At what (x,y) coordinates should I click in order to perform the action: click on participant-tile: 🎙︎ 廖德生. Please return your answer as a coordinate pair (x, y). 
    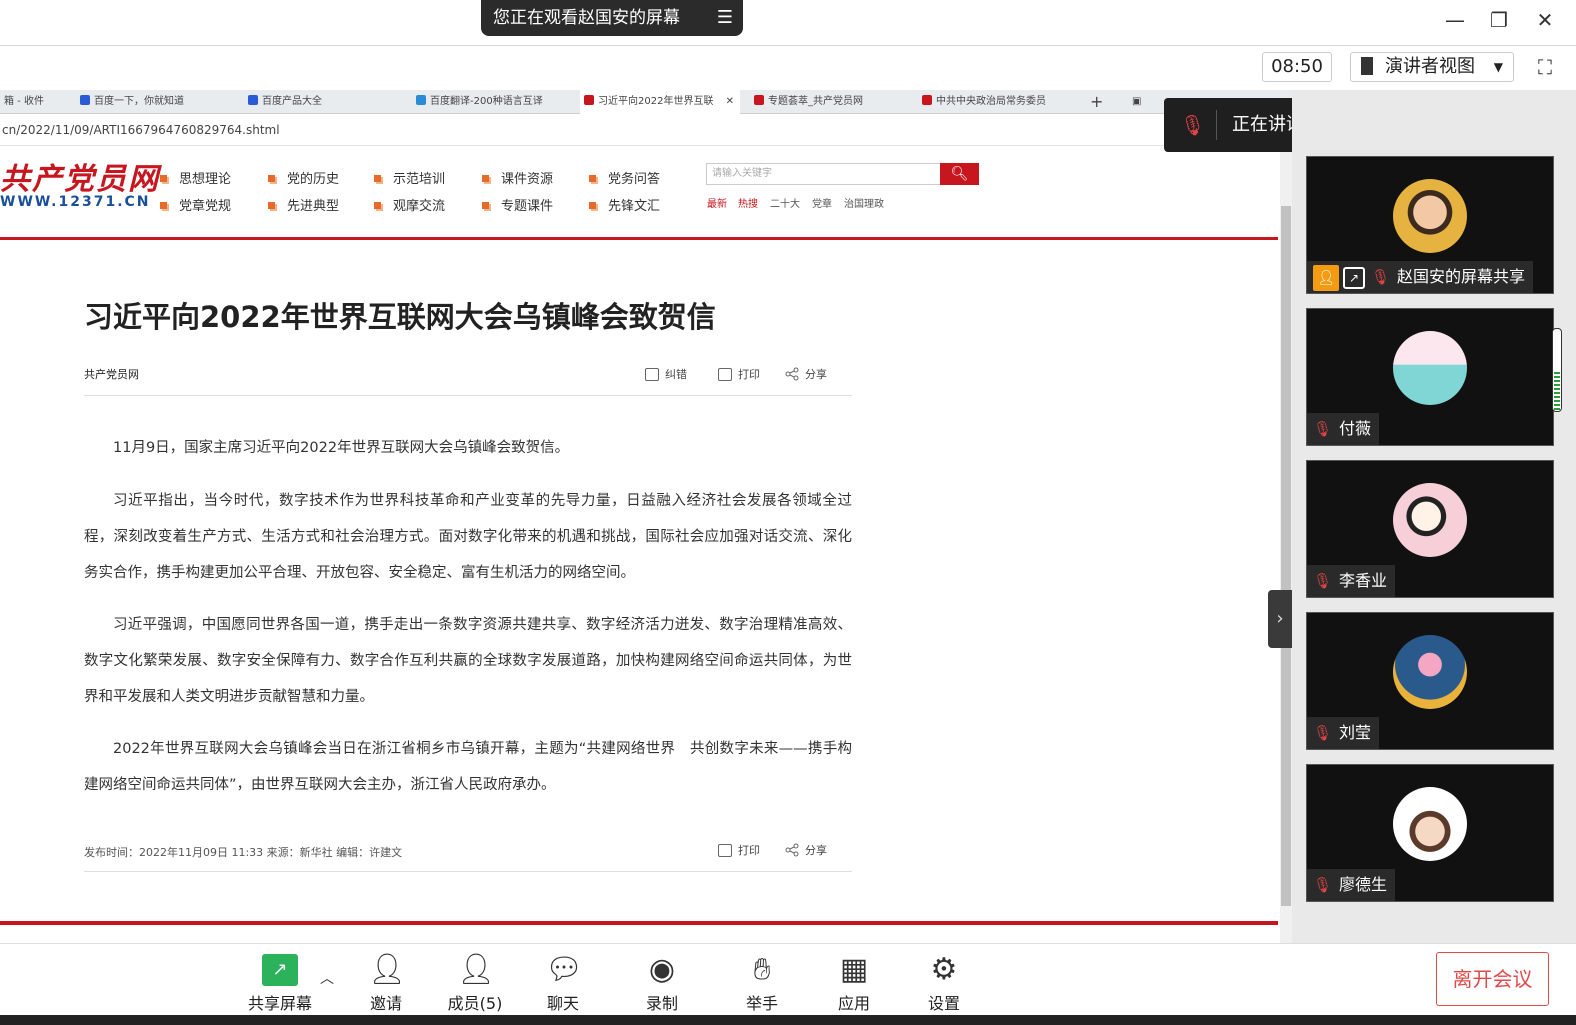
    Looking at the image, I should click on (1430, 833).